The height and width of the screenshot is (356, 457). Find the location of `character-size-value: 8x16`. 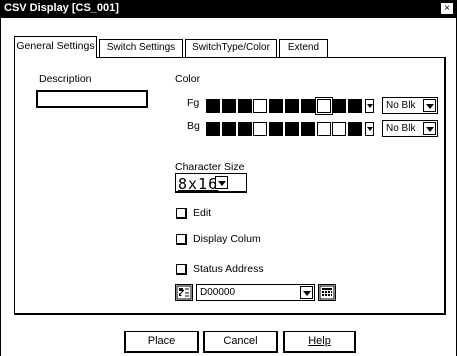

character-size-value: 8x16 is located at coordinates (198, 184).